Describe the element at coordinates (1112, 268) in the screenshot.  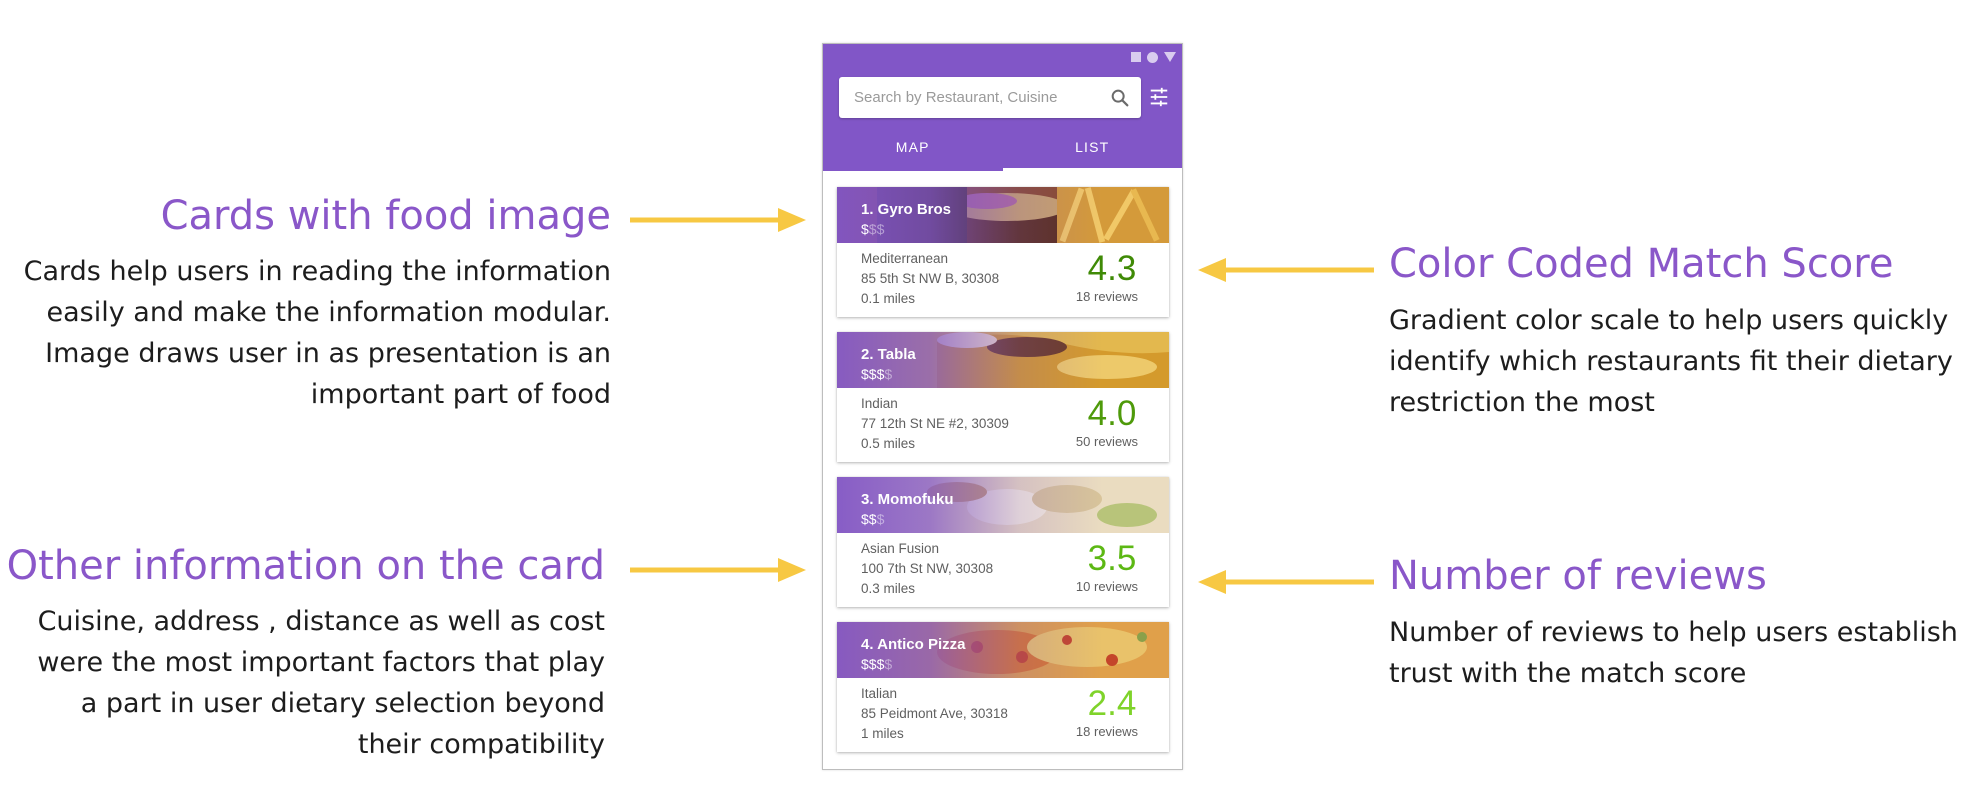
I see `match-score: 4.3` at that location.